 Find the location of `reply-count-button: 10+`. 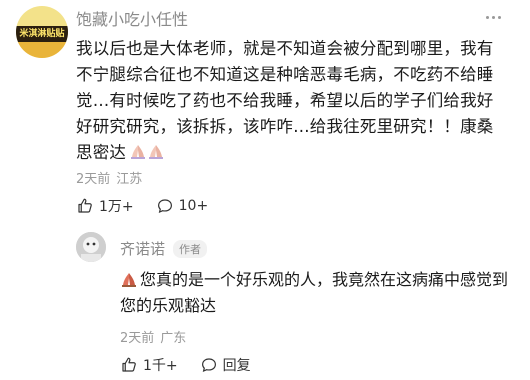

reply-count-button: 10+ is located at coordinates (182, 206).